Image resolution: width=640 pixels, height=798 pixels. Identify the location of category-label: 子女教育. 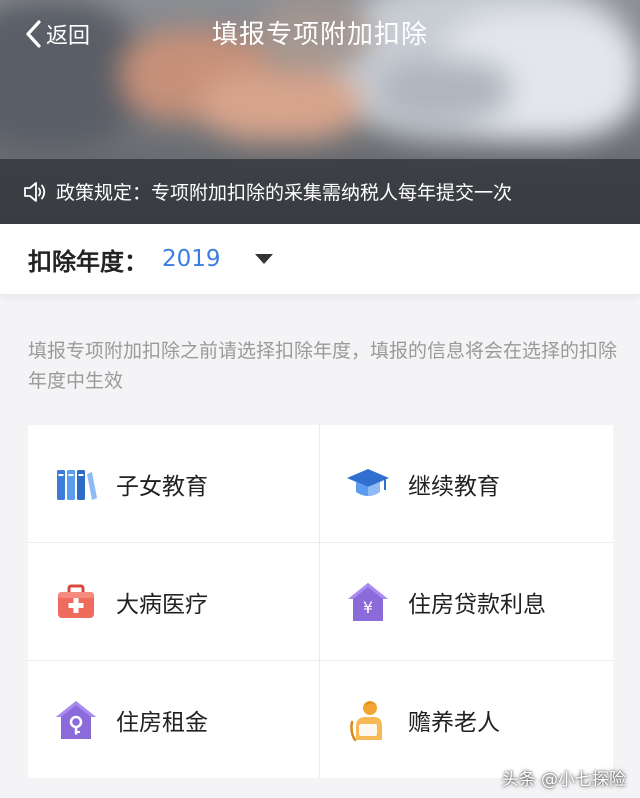
(162, 486).